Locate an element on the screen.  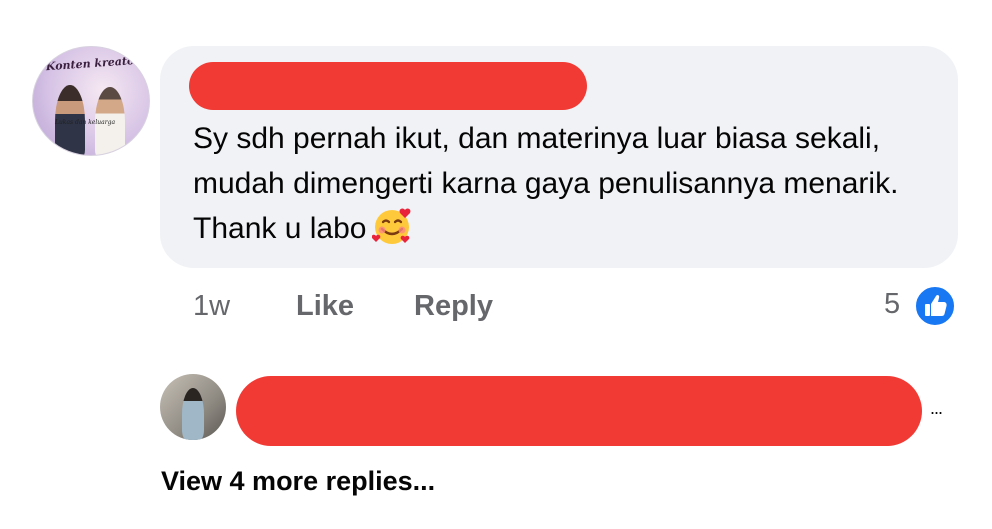
smiling-face-with-hearts-icon is located at coordinates (391, 226).